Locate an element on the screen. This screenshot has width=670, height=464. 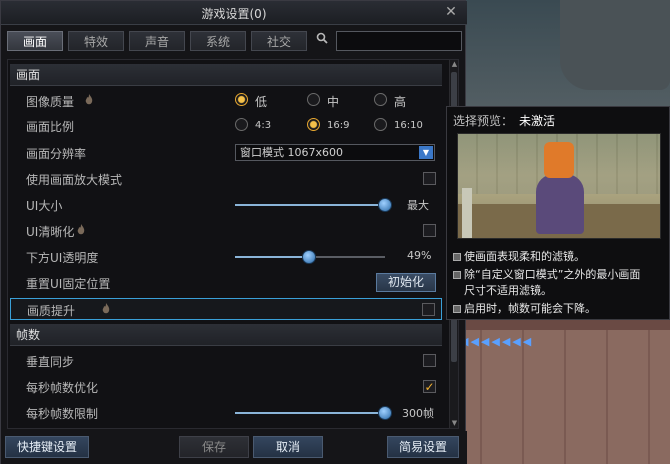
ratio-4-3-radio is located at coordinates (241, 124).